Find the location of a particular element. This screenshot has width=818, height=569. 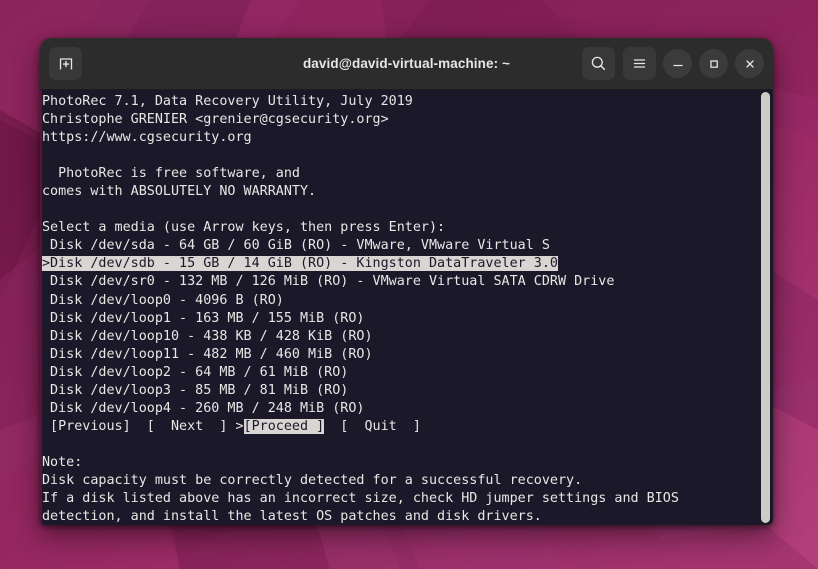

terminal-scrollbar-track is located at coordinates (763, 307).